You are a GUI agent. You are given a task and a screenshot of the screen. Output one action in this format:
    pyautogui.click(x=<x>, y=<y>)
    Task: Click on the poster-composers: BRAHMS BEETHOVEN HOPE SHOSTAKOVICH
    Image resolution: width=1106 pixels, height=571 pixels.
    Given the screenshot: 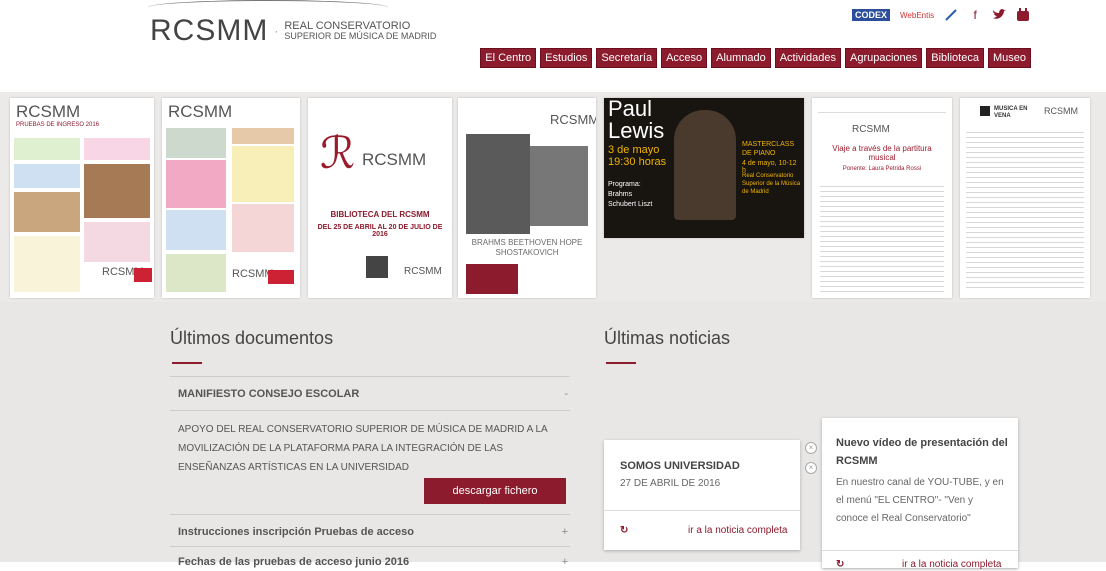 What is the action you would take?
    pyautogui.click(x=527, y=247)
    